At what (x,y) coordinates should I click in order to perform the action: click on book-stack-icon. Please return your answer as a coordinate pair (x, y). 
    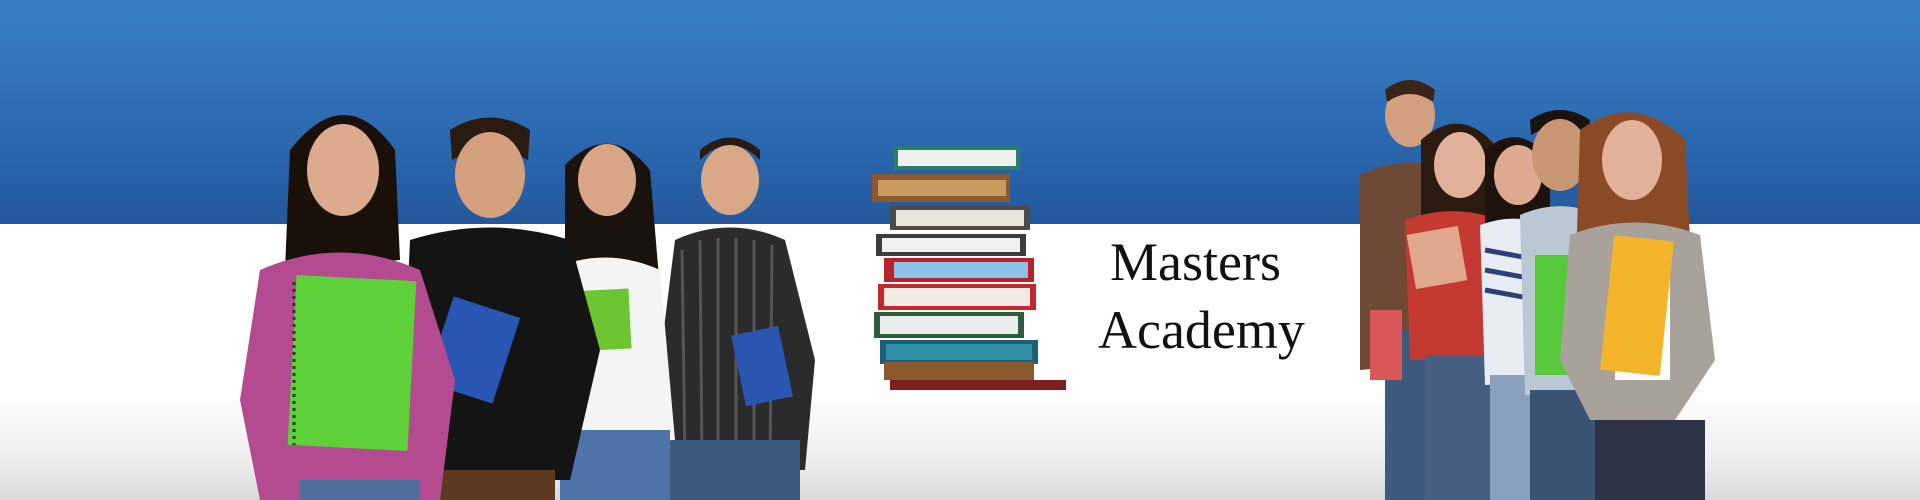
    Looking at the image, I should click on (980, 265).